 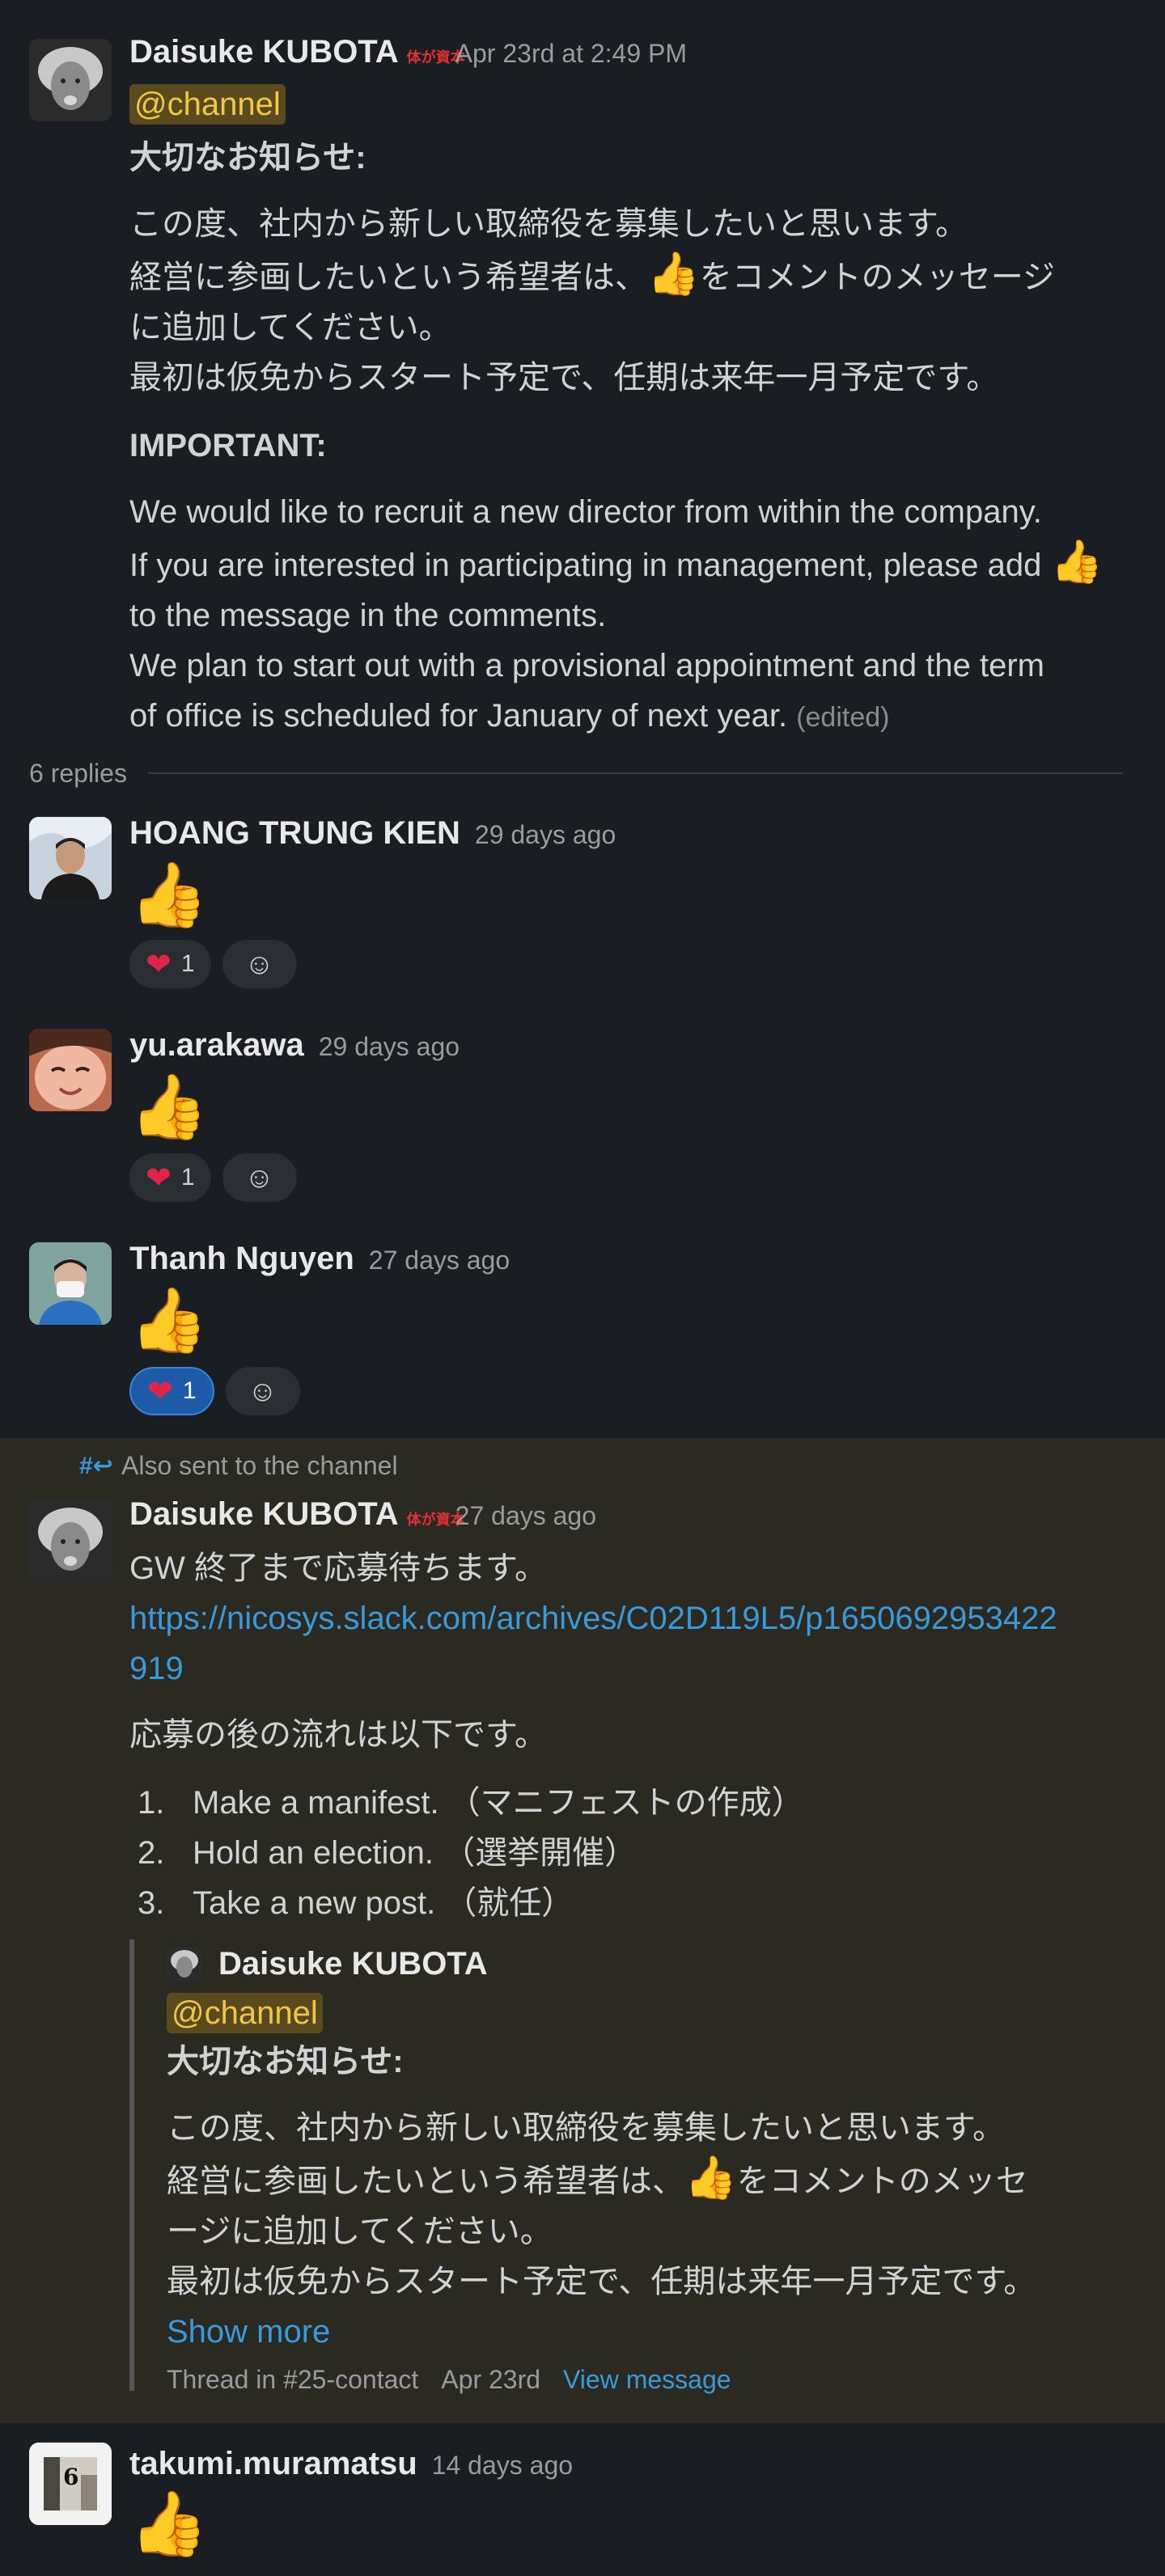 I want to click on jp-line: に追加してください。, so click(x=290, y=328).